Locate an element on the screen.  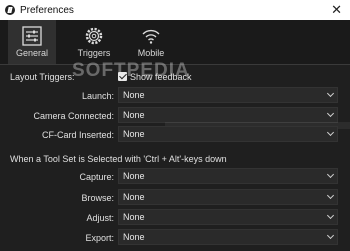
browse-label: Browse: is located at coordinates (97, 198).